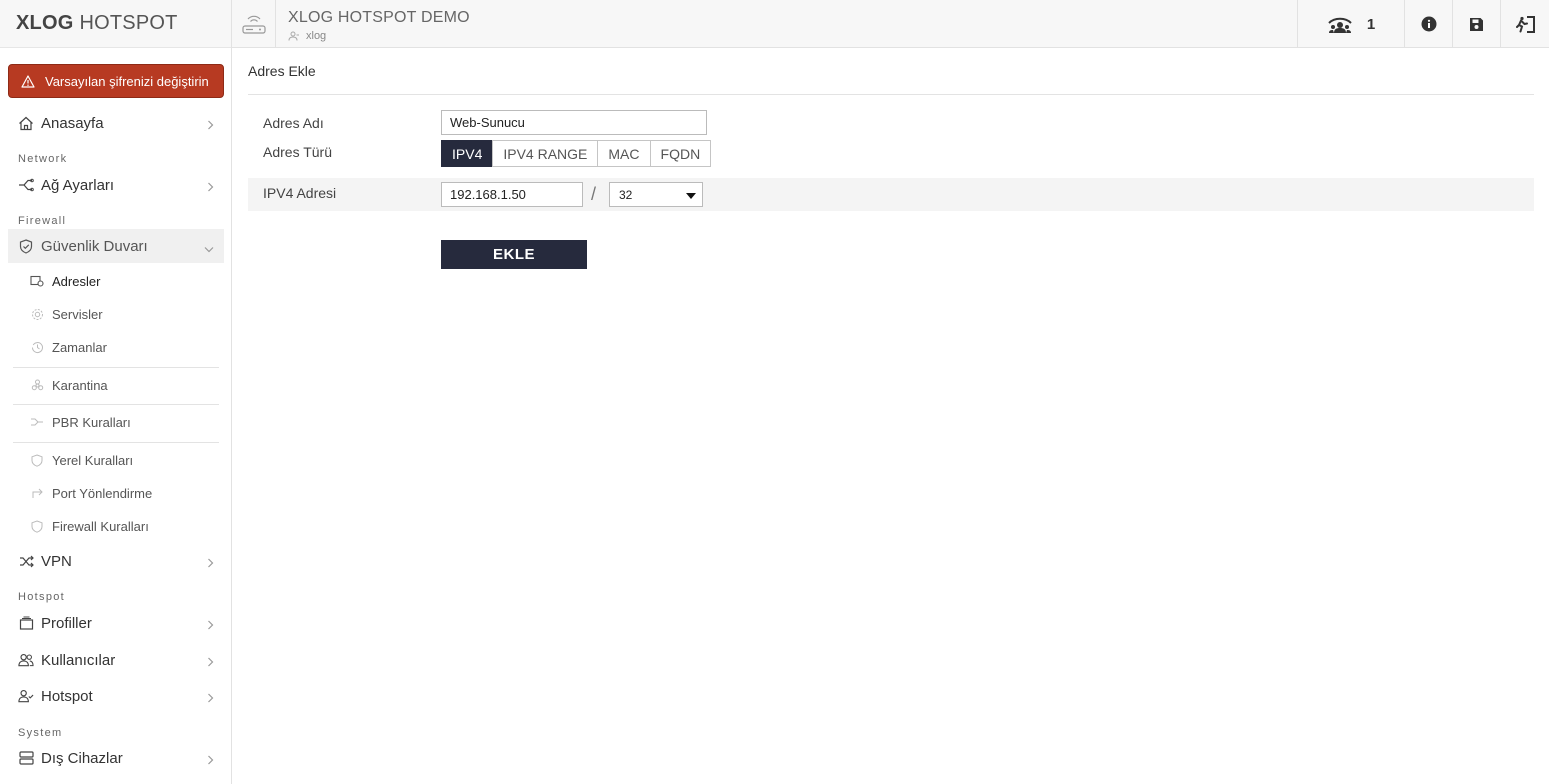  Describe the element at coordinates (77, 314) in the screenshot. I see `subitem-label: Servisler` at that location.